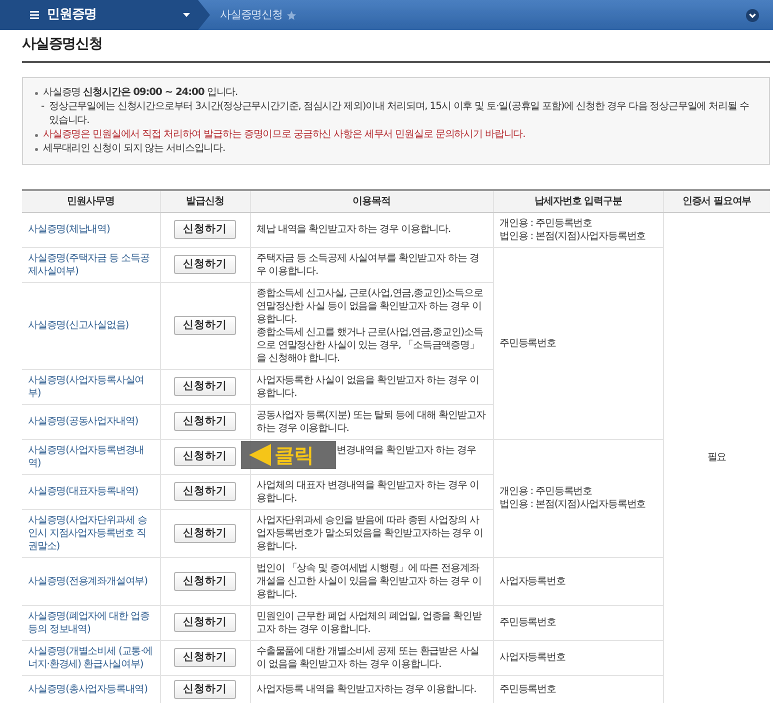  I want to click on service-link: 사실증명(대표자등록내역), so click(91, 491).